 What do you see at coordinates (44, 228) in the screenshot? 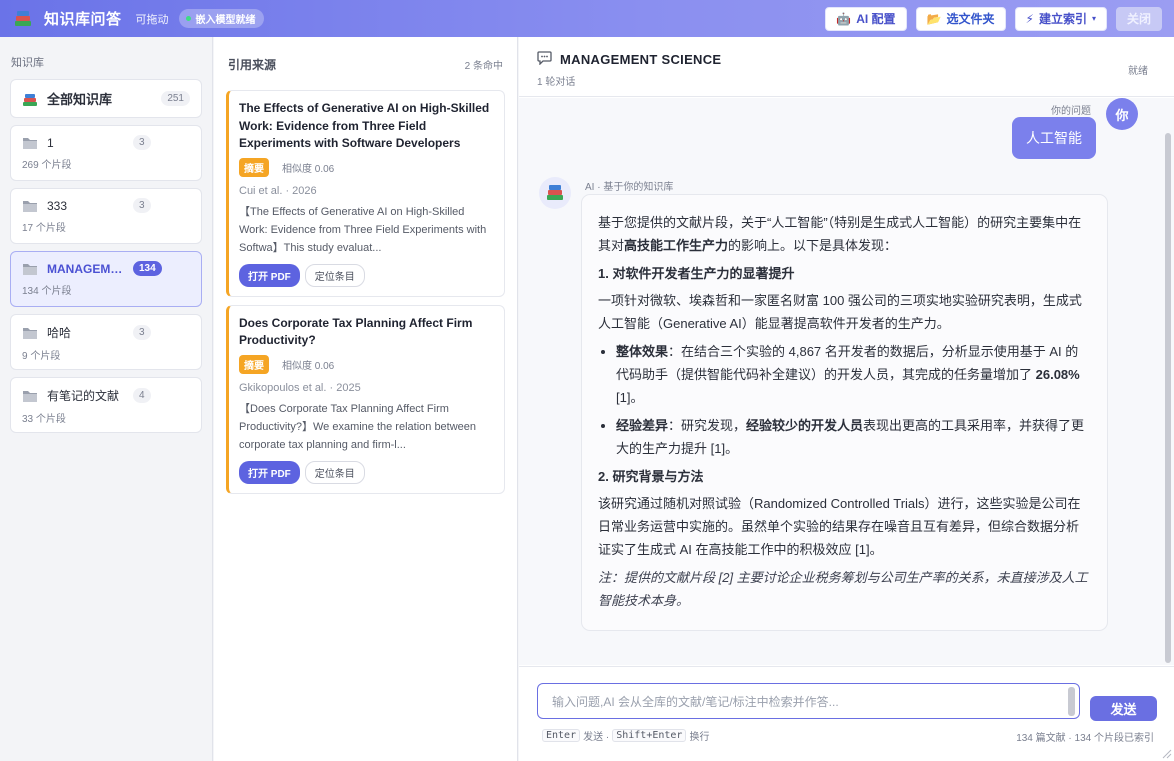
I see `kb-item-segments: 17 个片段` at bounding box center [44, 228].